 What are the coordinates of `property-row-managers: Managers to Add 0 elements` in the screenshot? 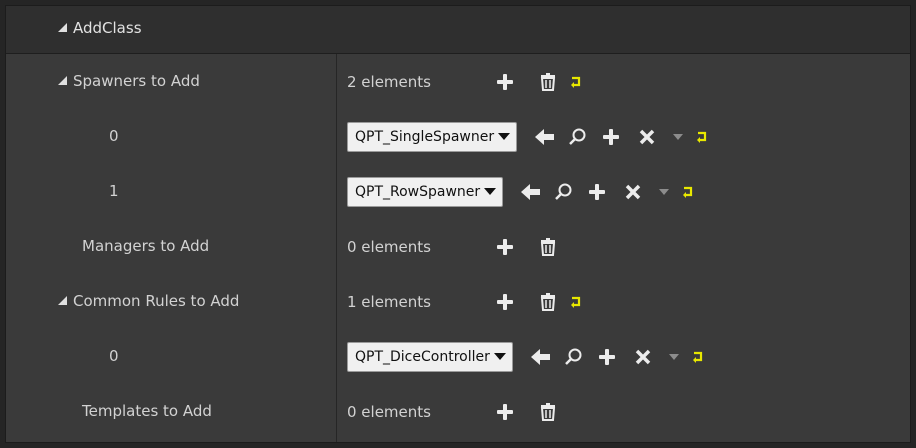 It's located at (458, 246).